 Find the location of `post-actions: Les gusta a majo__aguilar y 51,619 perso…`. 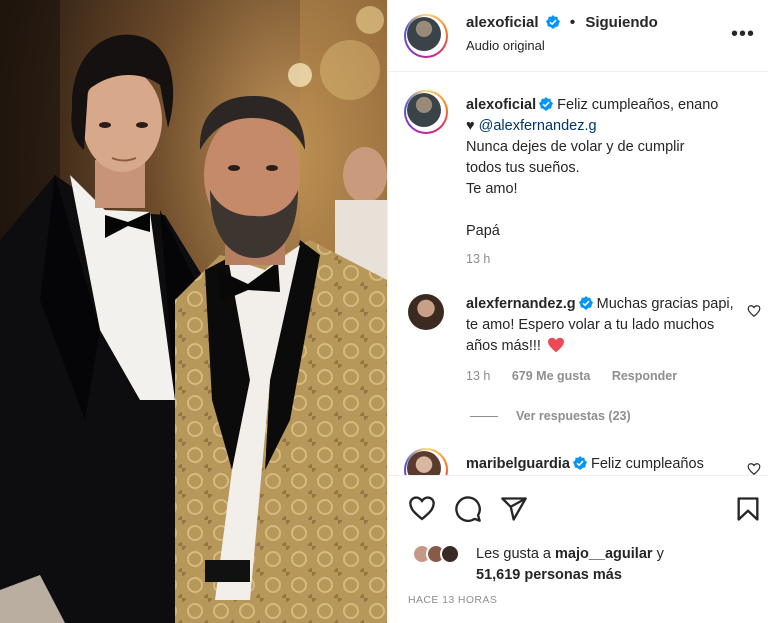

post-actions: Les gusta a majo__aguilar y 51,619 perso… is located at coordinates (578, 549).